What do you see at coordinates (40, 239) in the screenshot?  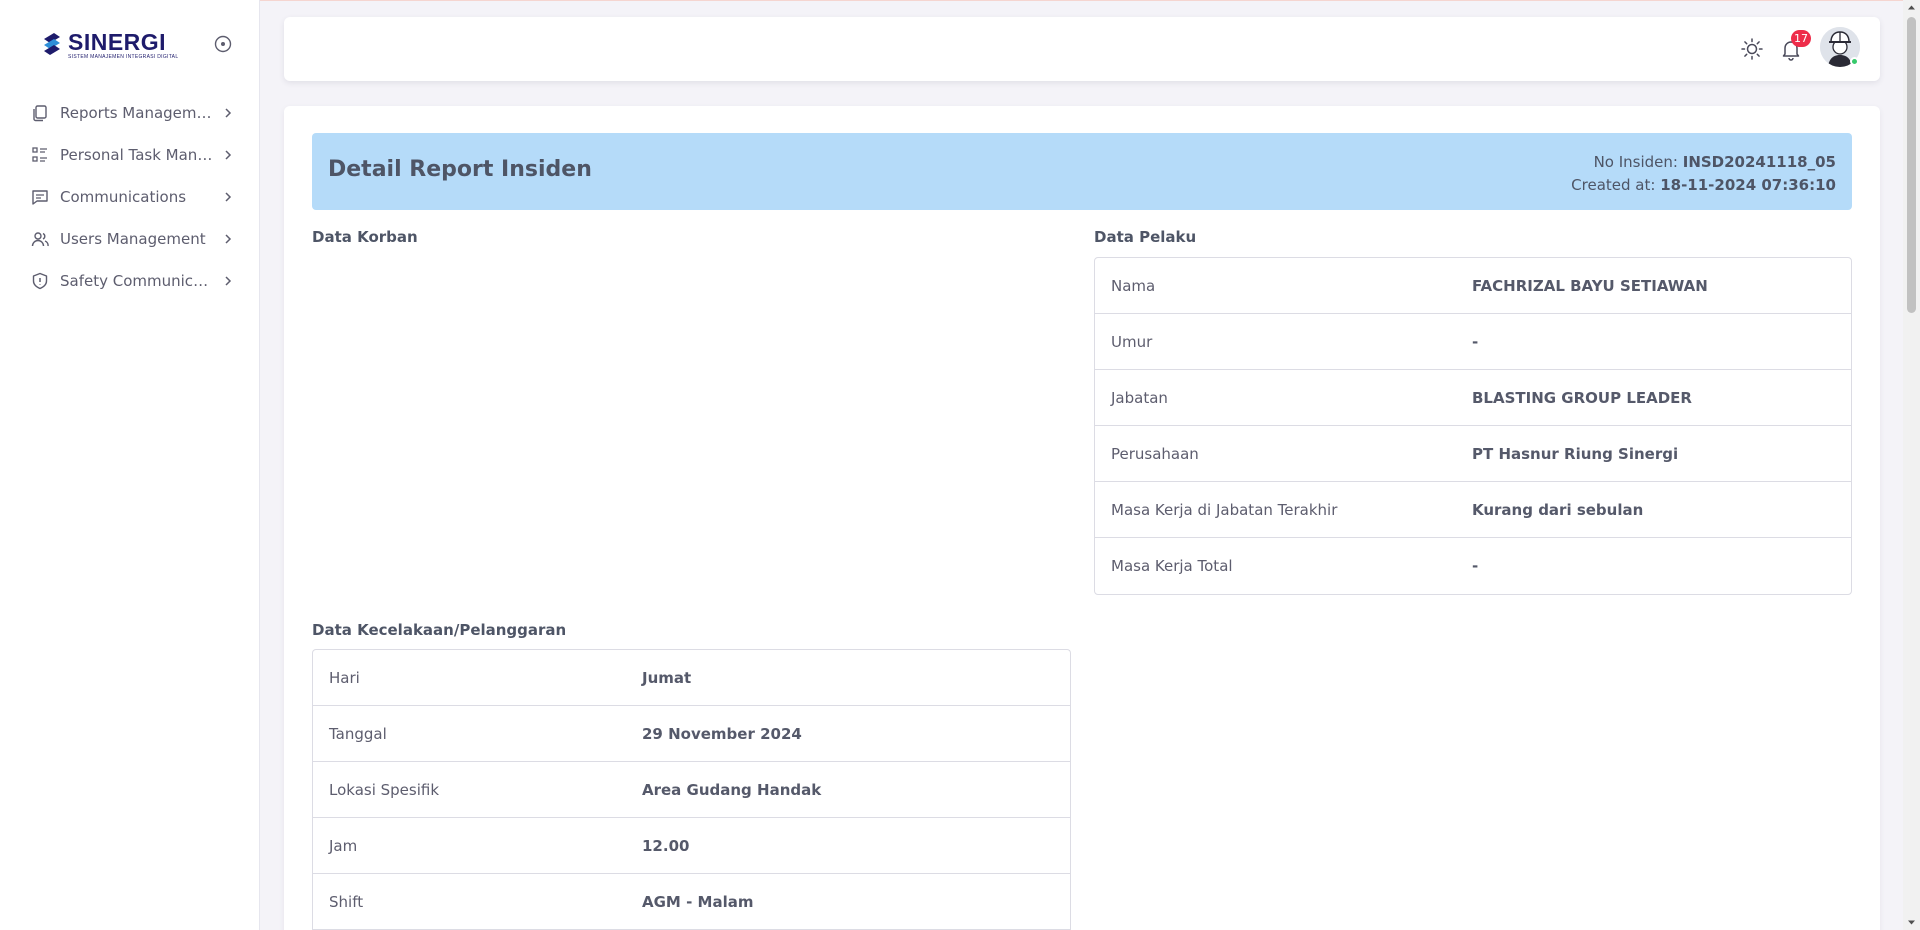 I see `users-icon` at bounding box center [40, 239].